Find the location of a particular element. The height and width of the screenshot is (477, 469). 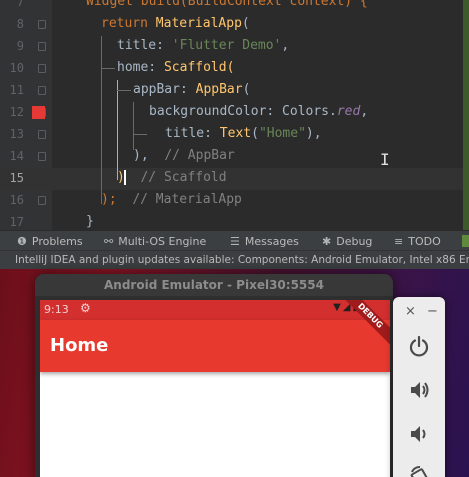

code-line: 14), // AppBar is located at coordinates (231, 157).